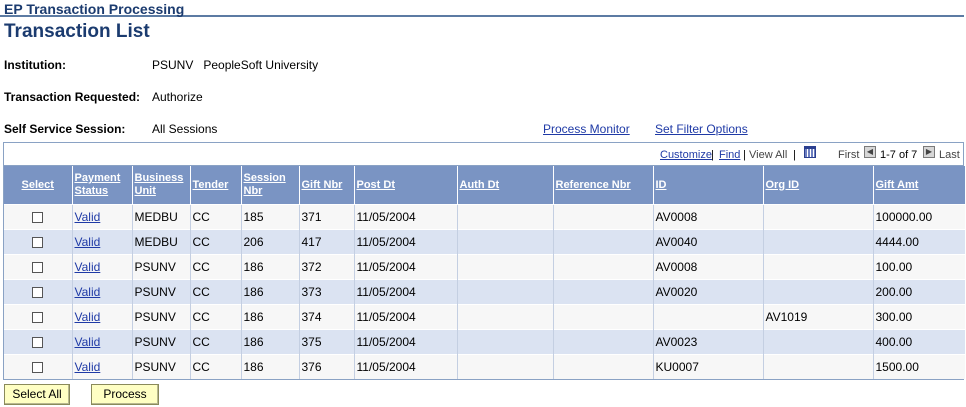  What do you see at coordinates (261, 65) in the screenshot?
I see `institution-name: PeopleSoft University` at bounding box center [261, 65].